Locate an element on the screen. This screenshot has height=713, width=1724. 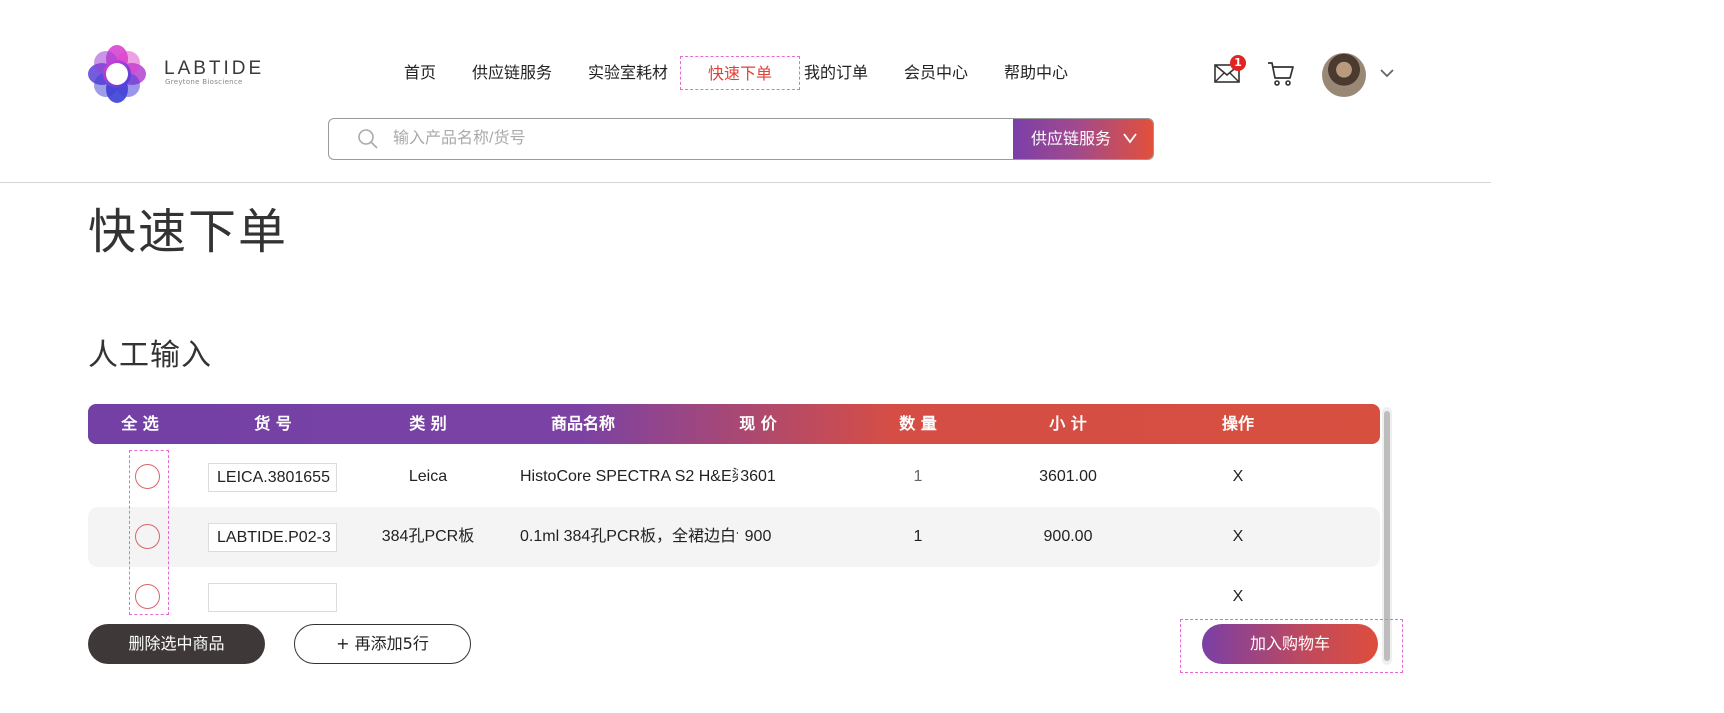
delete-selected-button: 删除选中商品 is located at coordinates (176, 644).